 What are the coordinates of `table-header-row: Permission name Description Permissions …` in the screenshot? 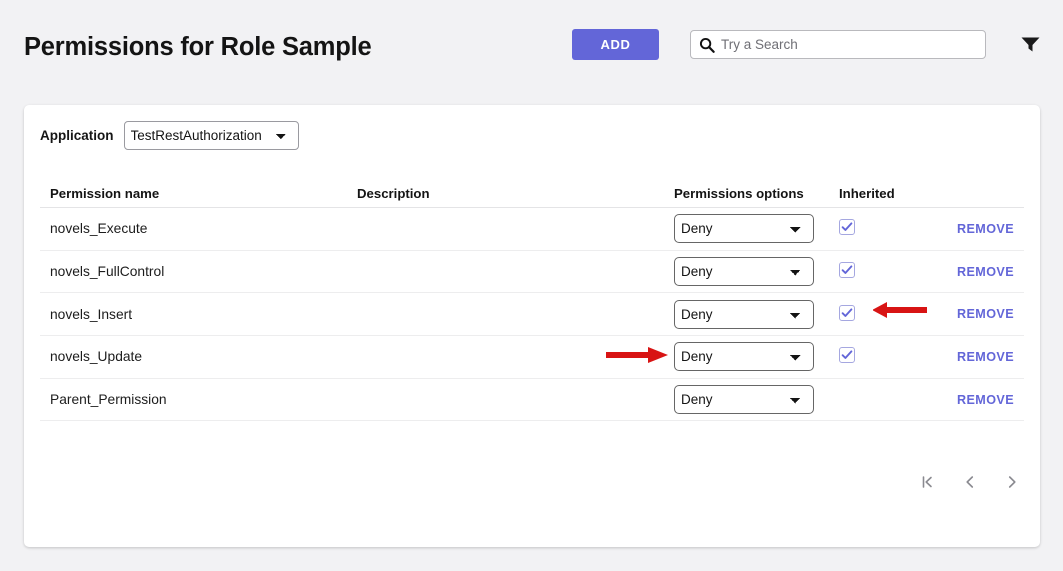 It's located at (532, 194).